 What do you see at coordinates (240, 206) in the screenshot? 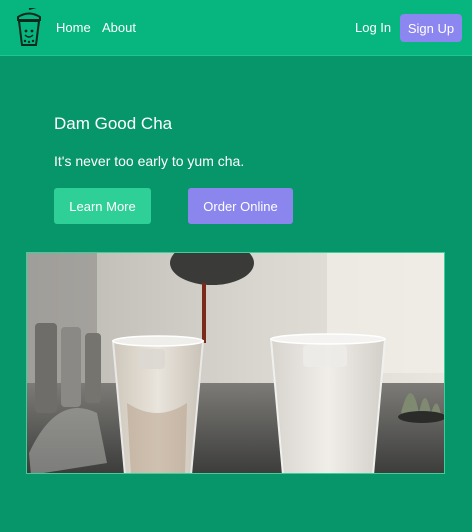
I see `order-online-button: Order Online` at bounding box center [240, 206].